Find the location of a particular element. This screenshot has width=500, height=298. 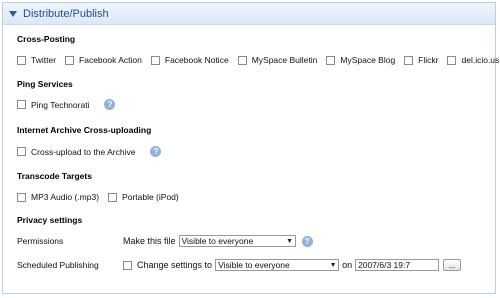

checkbox-facebook-notice: Facebook Notice is located at coordinates (189, 60).